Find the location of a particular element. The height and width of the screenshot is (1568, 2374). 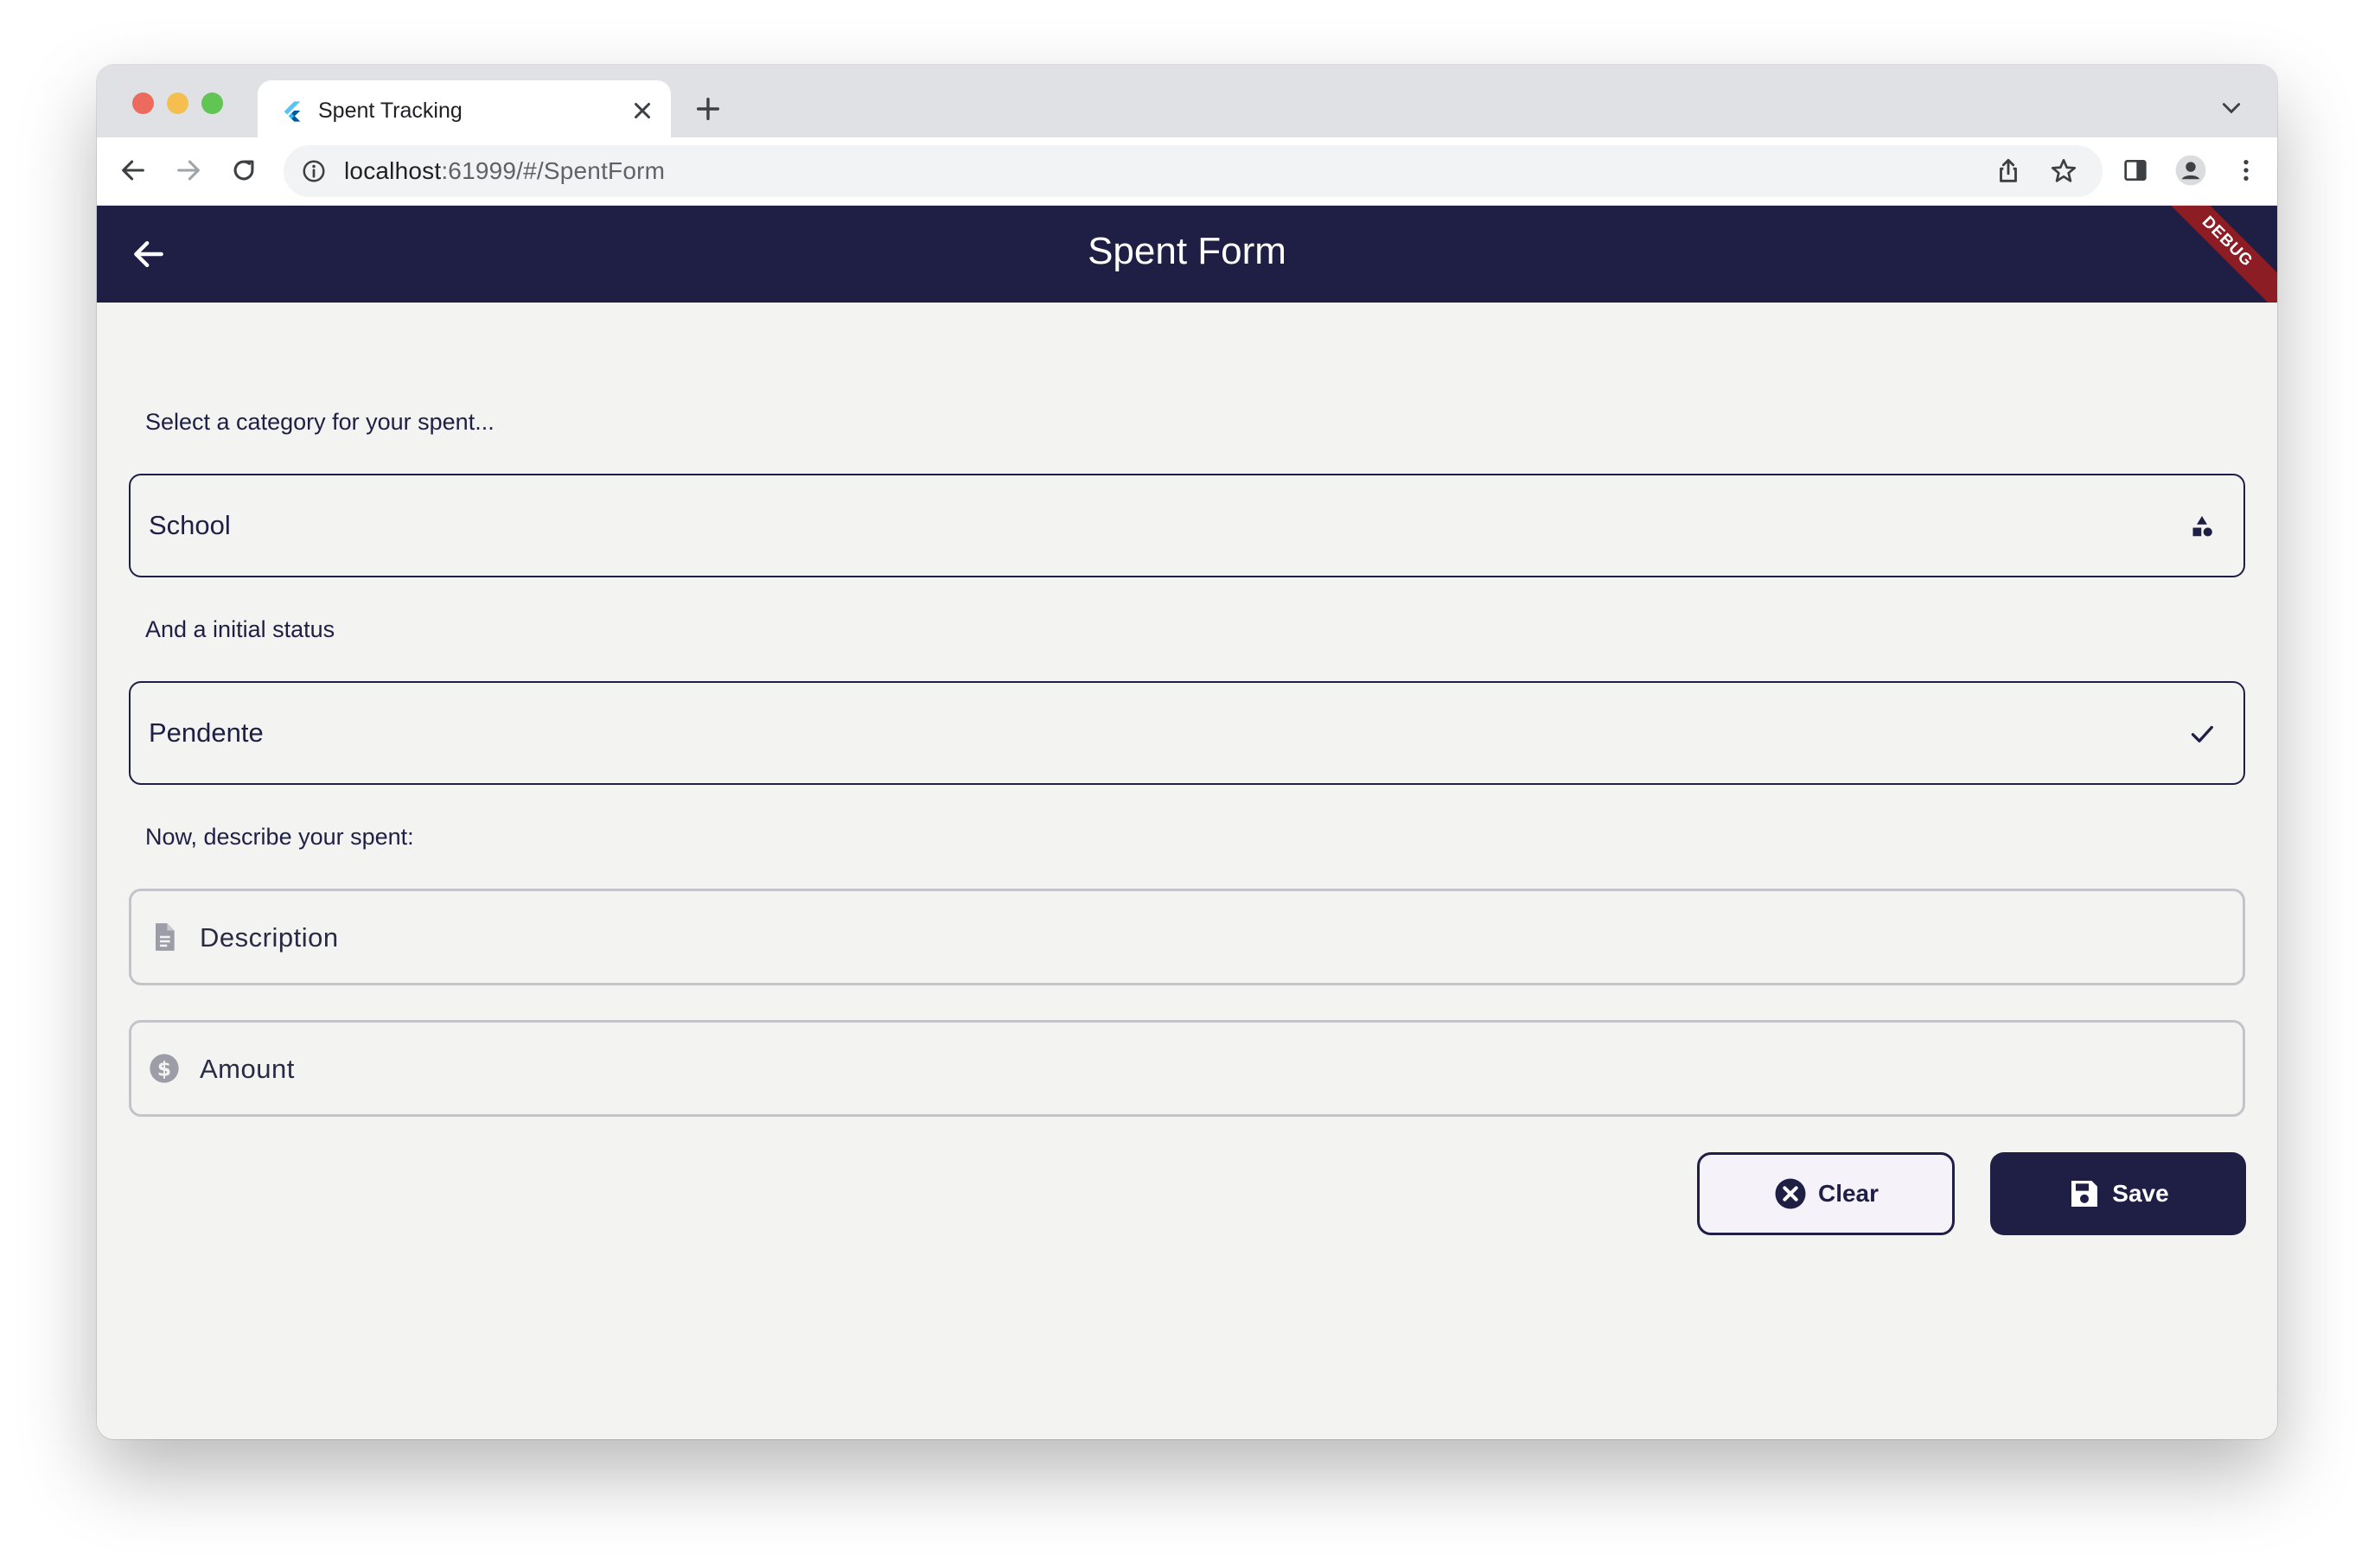

save-button-label: Save is located at coordinates (2140, 1194).